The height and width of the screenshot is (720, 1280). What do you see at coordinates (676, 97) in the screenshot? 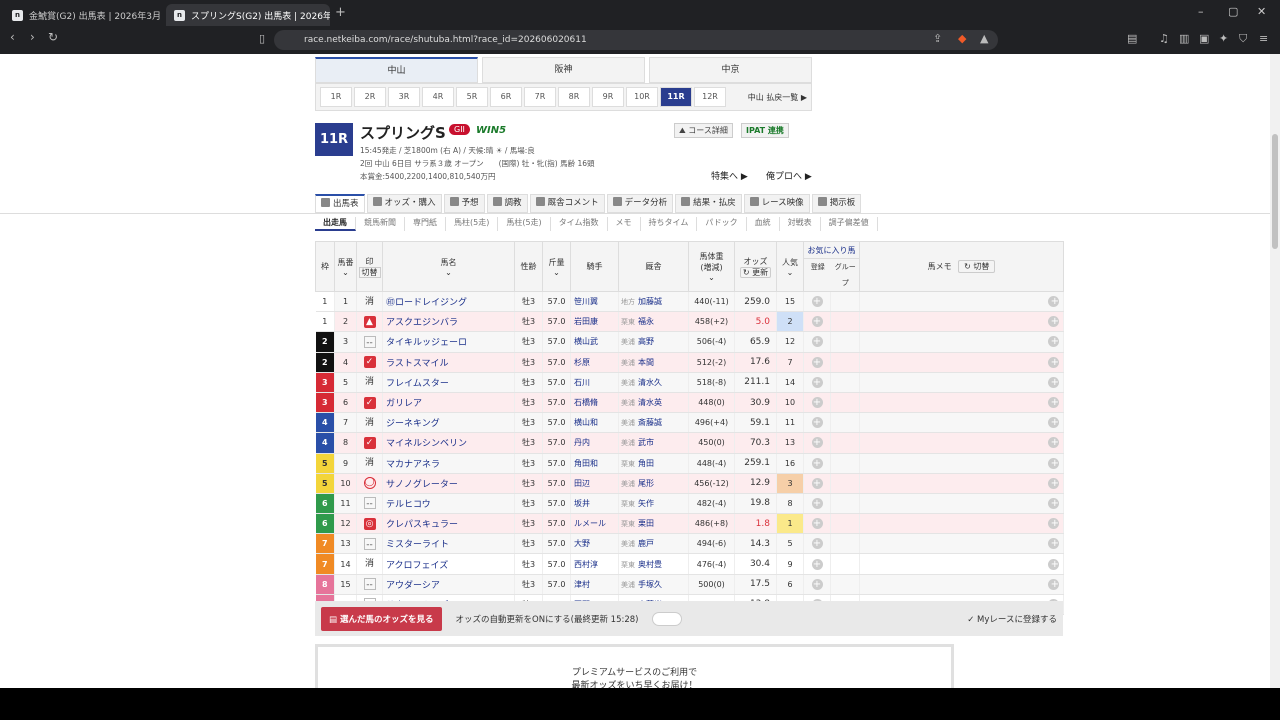
I see `race-button-11: 11R` at bounding box center [676, 97].